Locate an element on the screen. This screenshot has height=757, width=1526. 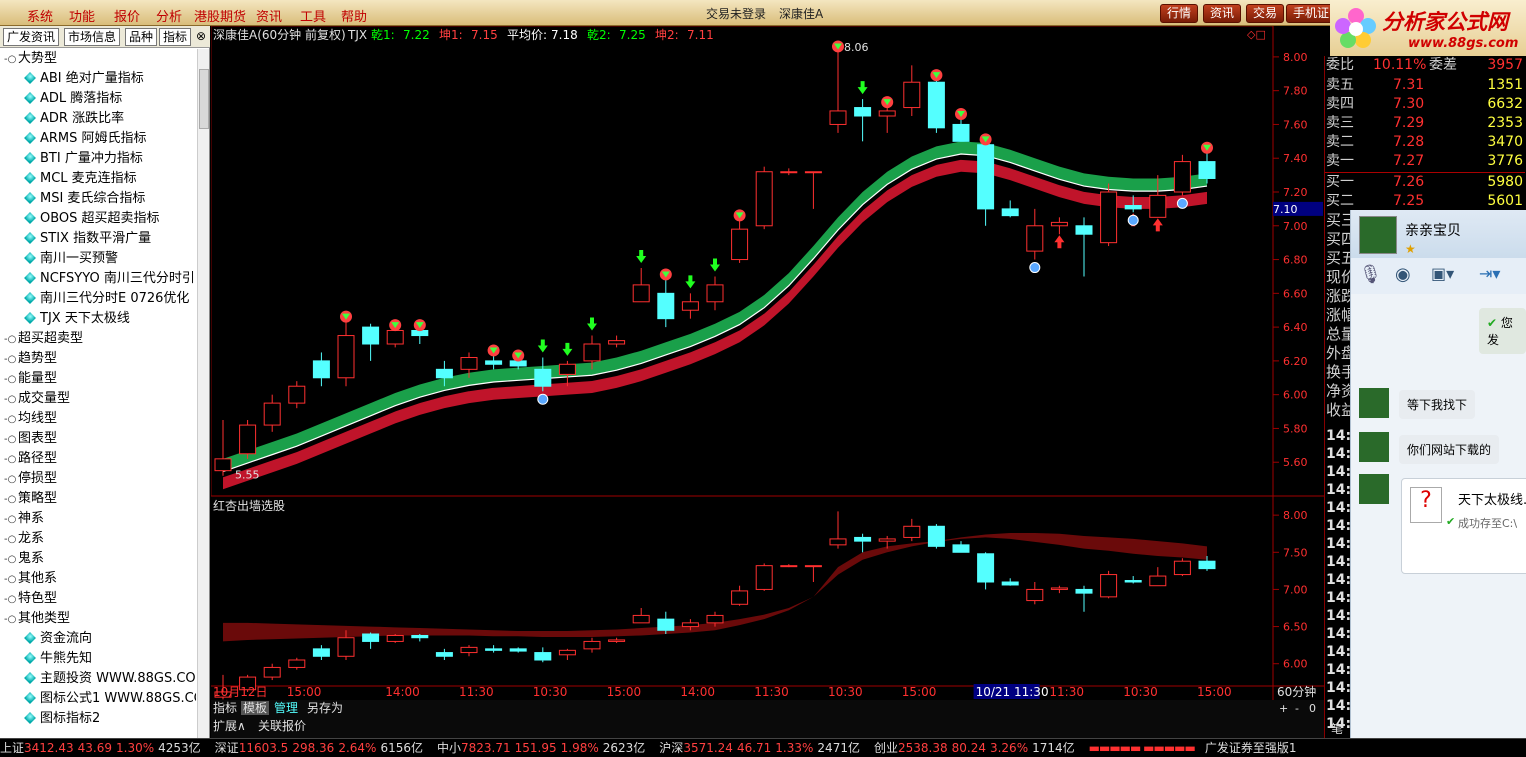
sub-candle-body is located at coordinates (1109, 586).